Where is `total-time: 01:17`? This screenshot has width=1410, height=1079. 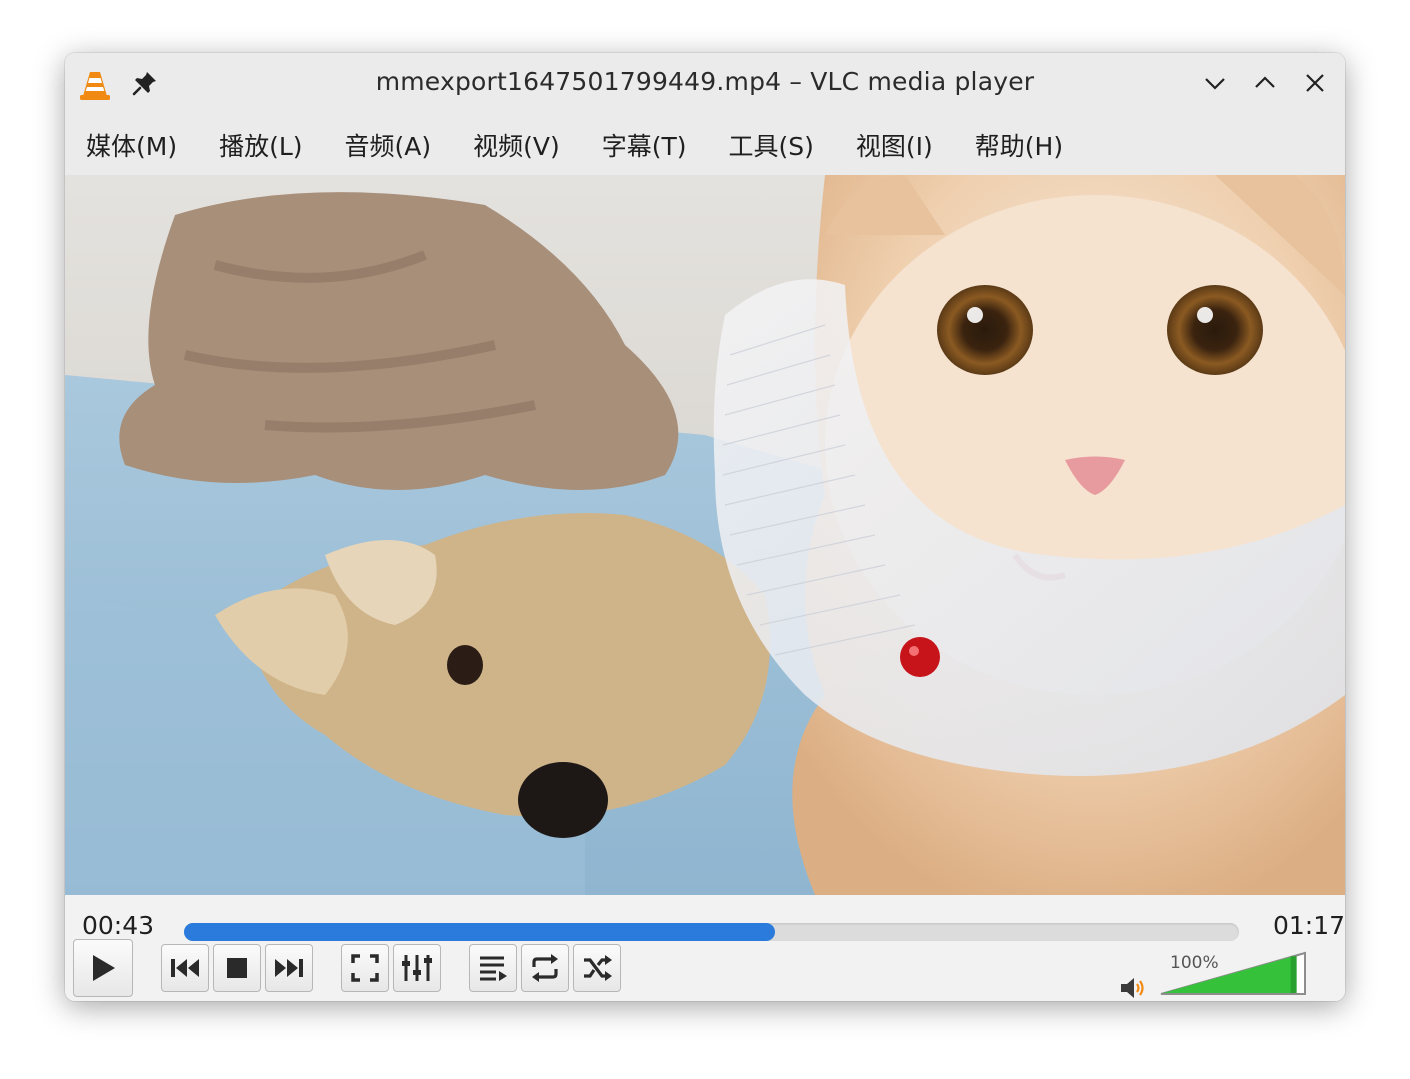
total-time: 01:17 is located at coordinates (1309, 925).